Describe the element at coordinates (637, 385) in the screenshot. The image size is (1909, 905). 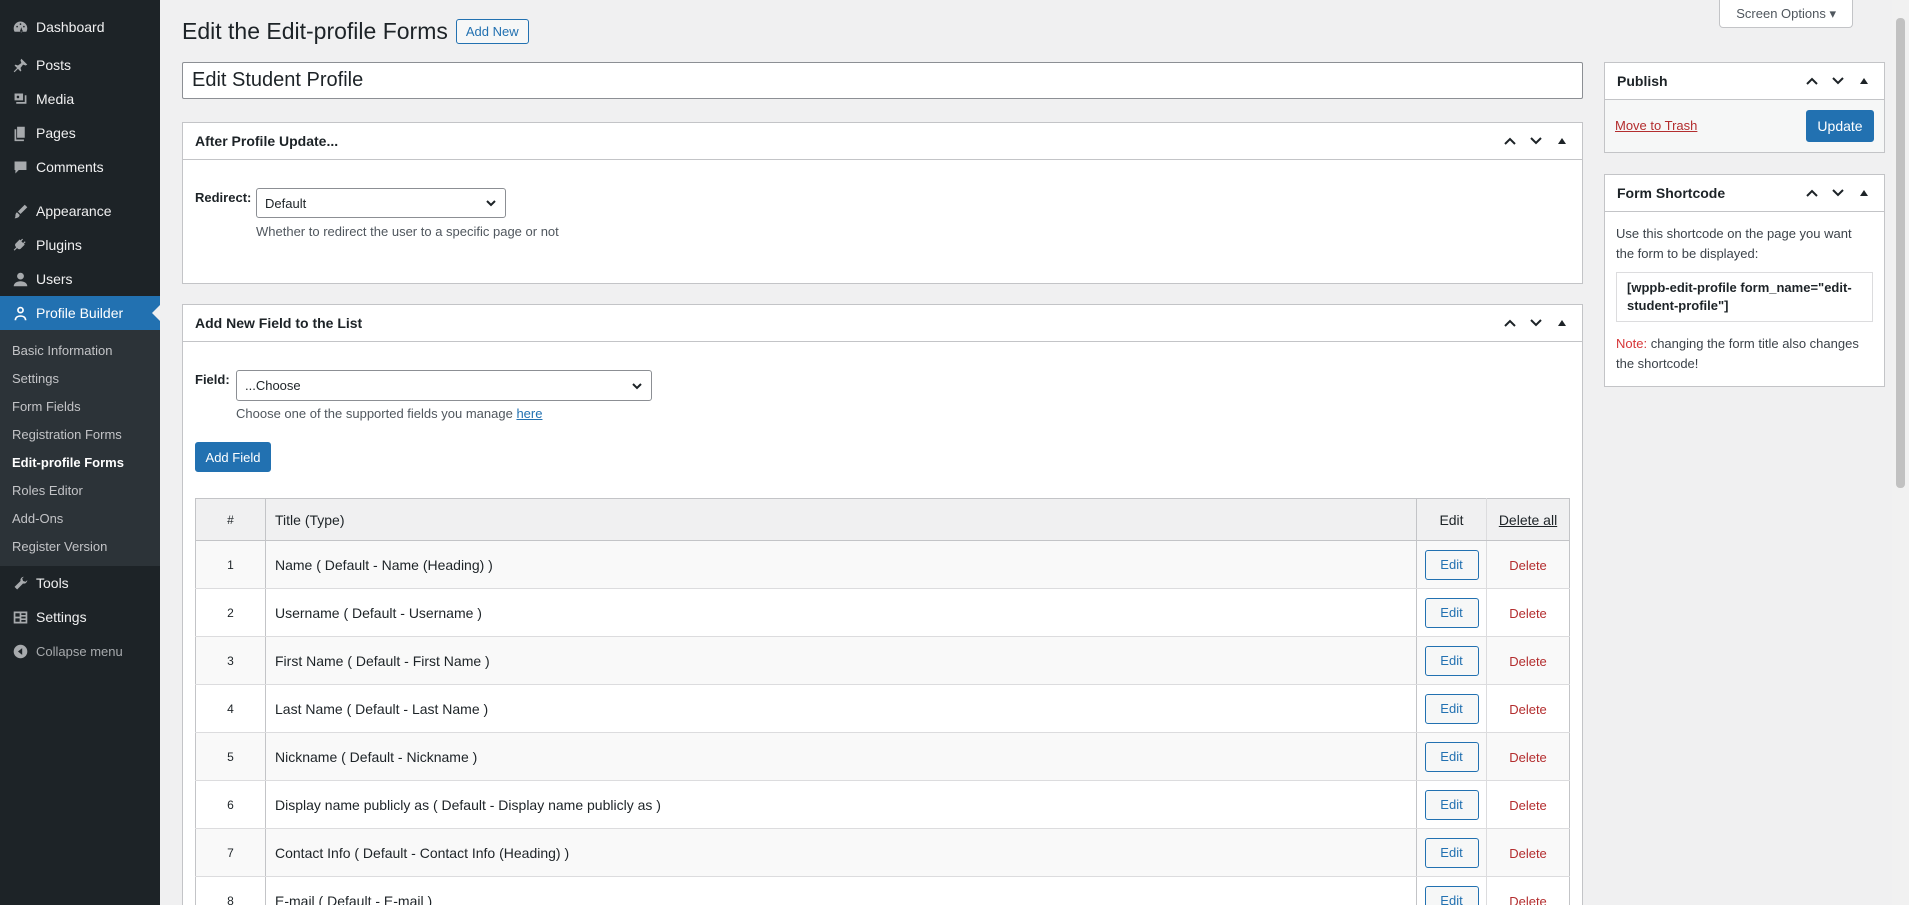
I see `chevron-down-icon` at that location.